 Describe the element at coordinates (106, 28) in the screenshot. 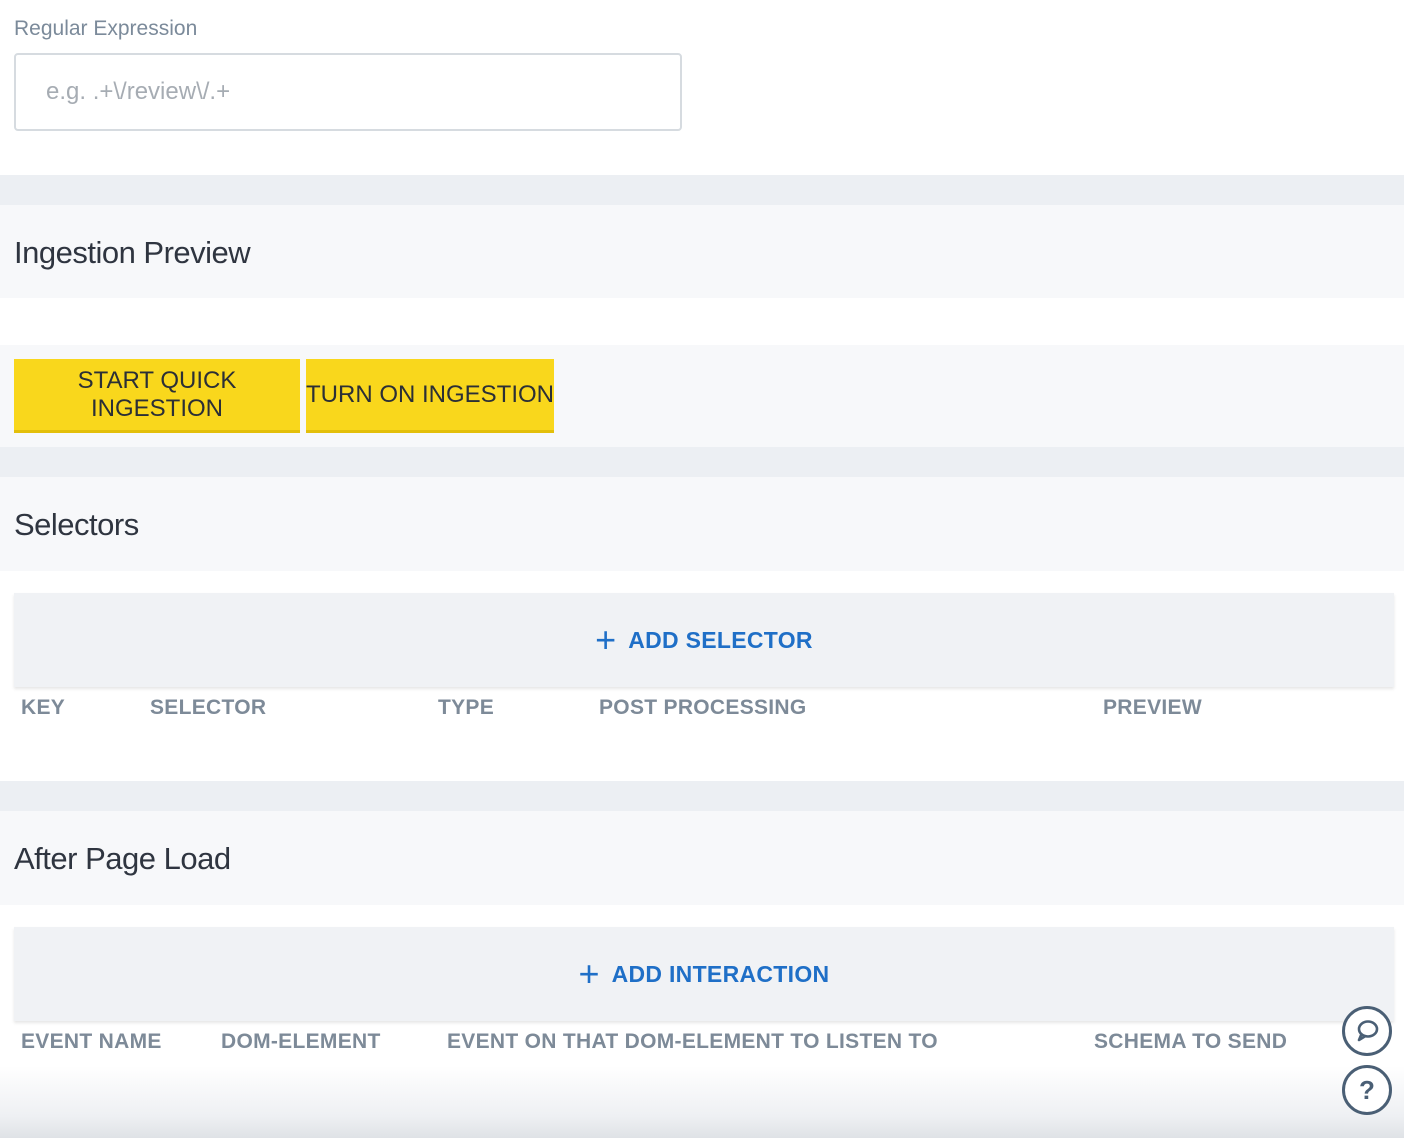

I see `regex-label: Regular Expression` at that location.